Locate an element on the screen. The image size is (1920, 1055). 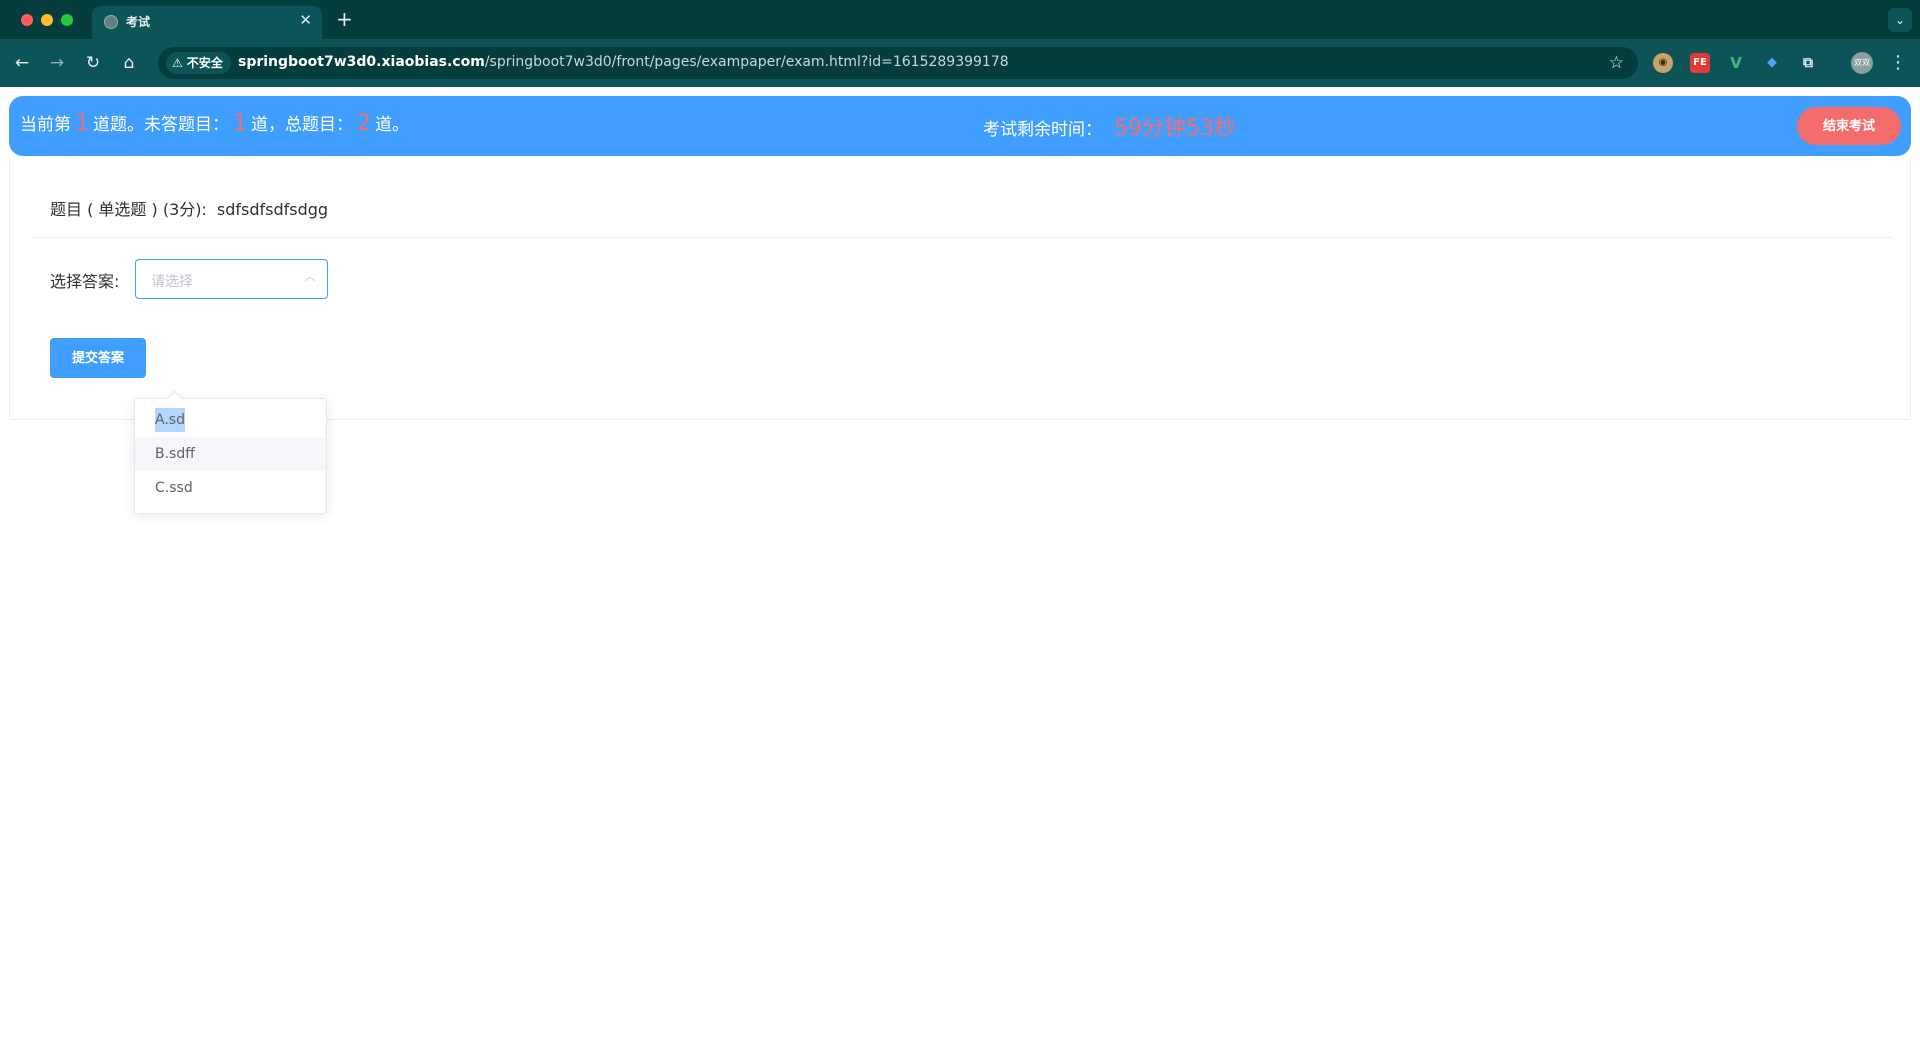
ext-fe-icon: FE is located at coordinates (1700, 63).